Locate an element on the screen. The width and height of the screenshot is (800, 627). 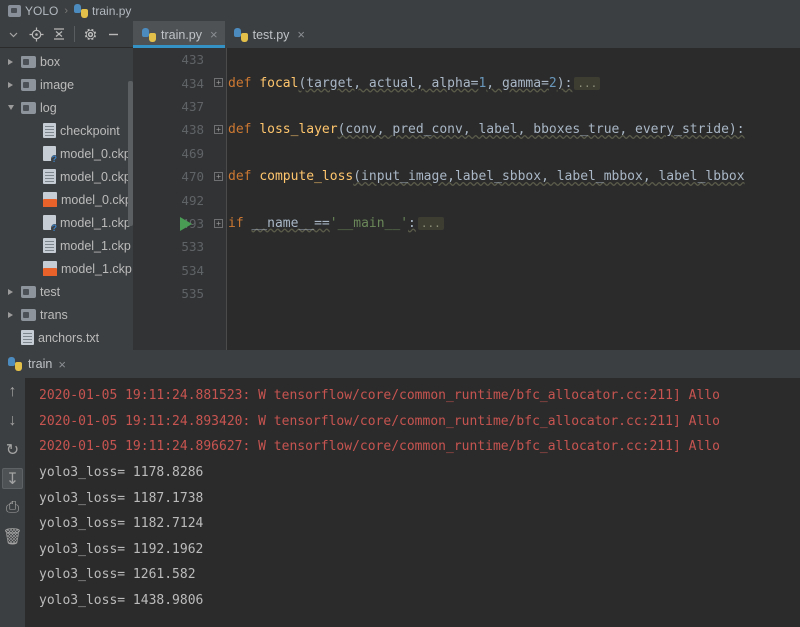
trash-icon: 🗑 is located at coordinates (12, 536).